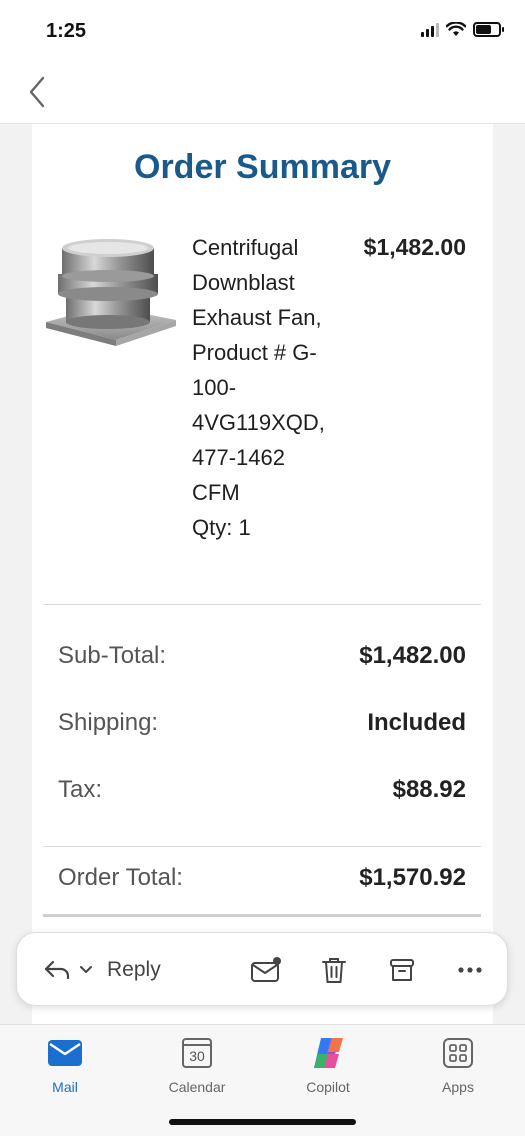 The width and height of the screenshot is (525, 1136). What do you see at coordinates (488, 29) in the screenshot?
I see `battery-icon` at bounding box center [488, 29].